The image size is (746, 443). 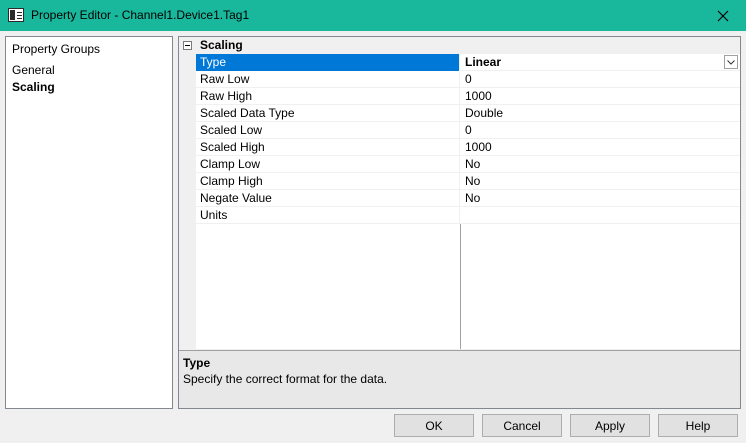 What do you see at coordinates (522, 425) in the screenshot?
I see `cancel-button: Cancel` at bounding box center [522, 425].